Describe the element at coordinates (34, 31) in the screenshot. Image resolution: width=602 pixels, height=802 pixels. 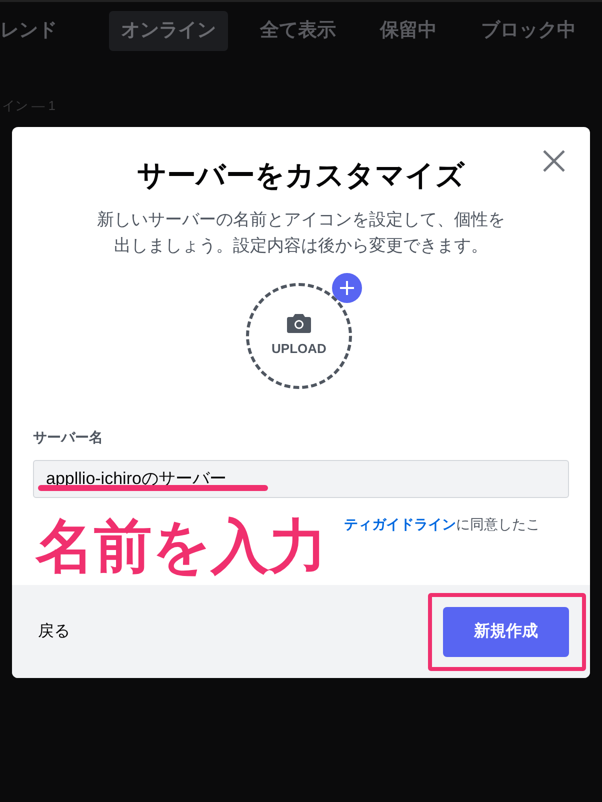
I see `tab: レンド` at that location.